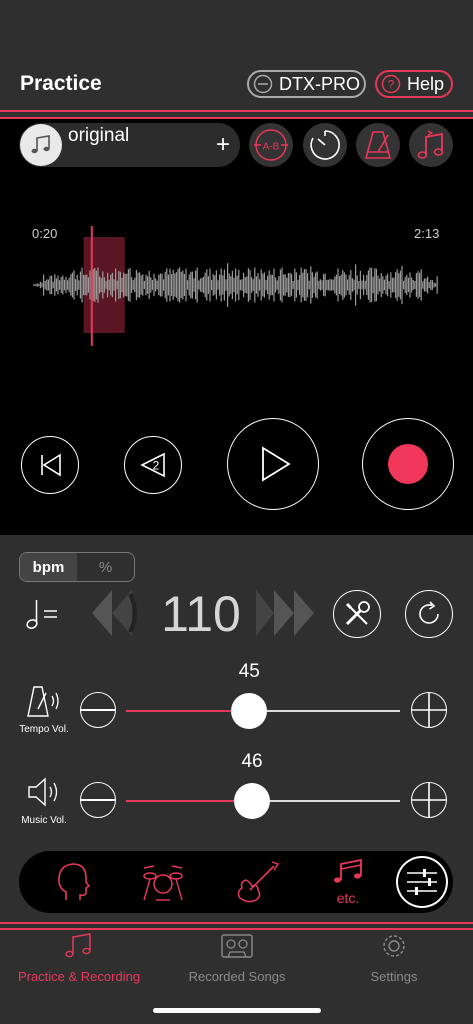  I want to click on music-settings-button, so click(431, 145).